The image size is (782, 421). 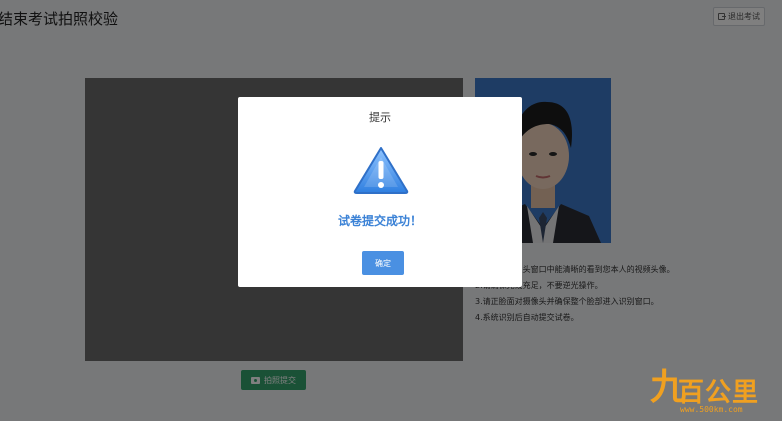 What do you see at coordinates (383, 263) in the screenshot?
I see `ok-button: 确定` at bounding box center [383, 263].